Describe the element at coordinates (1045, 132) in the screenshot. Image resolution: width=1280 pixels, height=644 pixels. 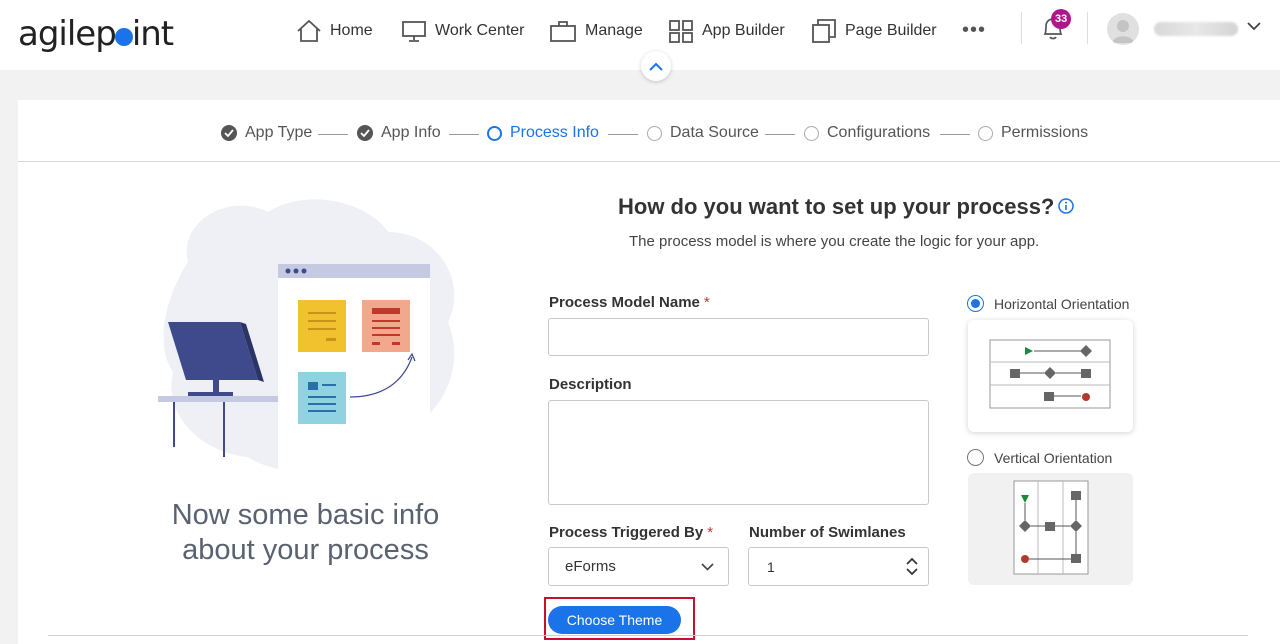
I see `step-label: Permissions` at that location.